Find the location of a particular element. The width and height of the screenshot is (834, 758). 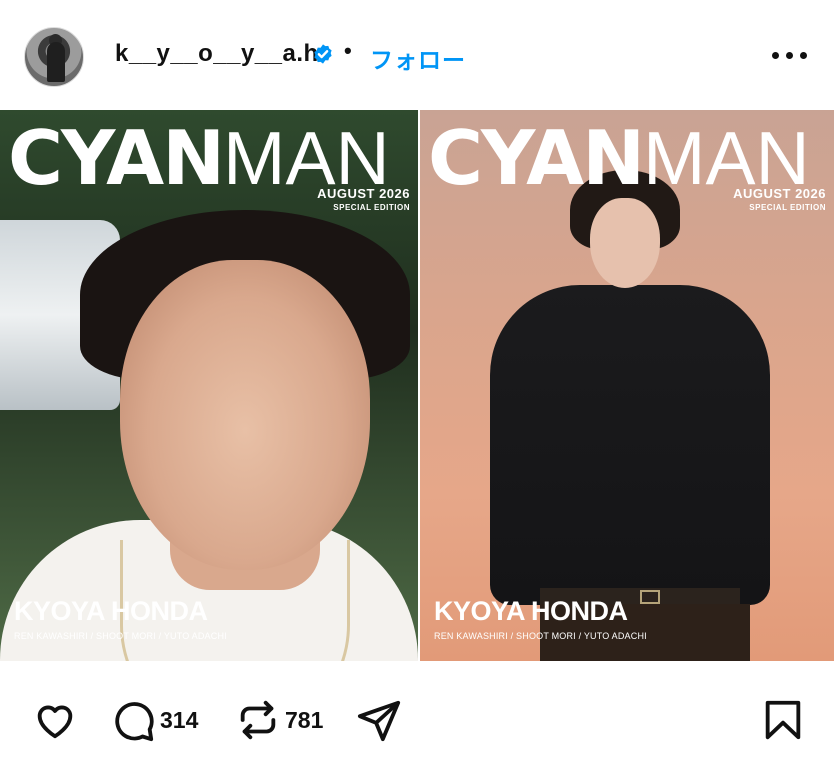

like-button is located at coordinates (55, 720).